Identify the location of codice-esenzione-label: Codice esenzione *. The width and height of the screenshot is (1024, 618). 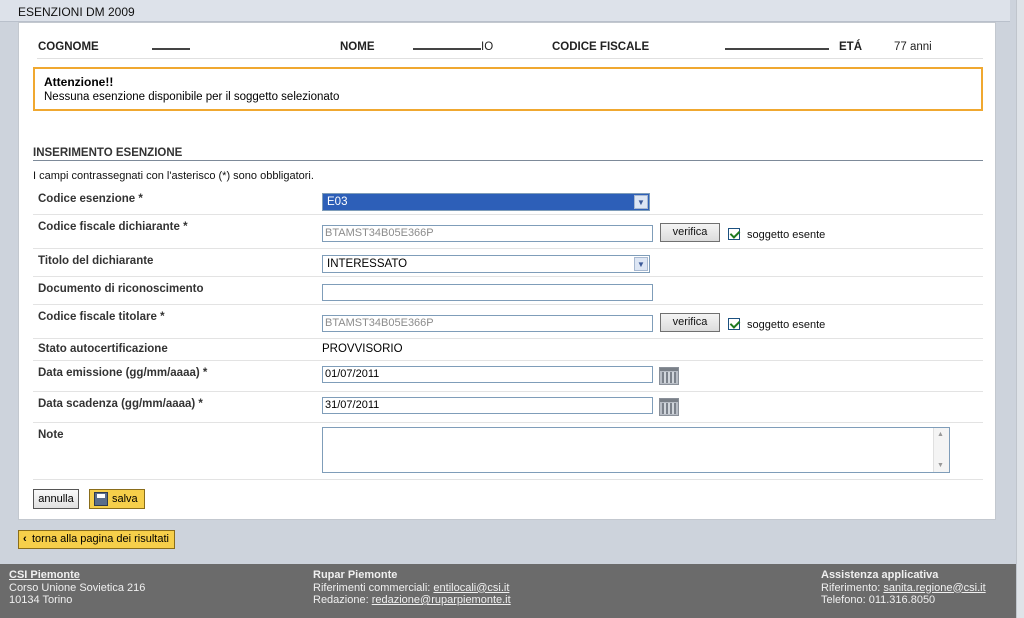
(90, 199).